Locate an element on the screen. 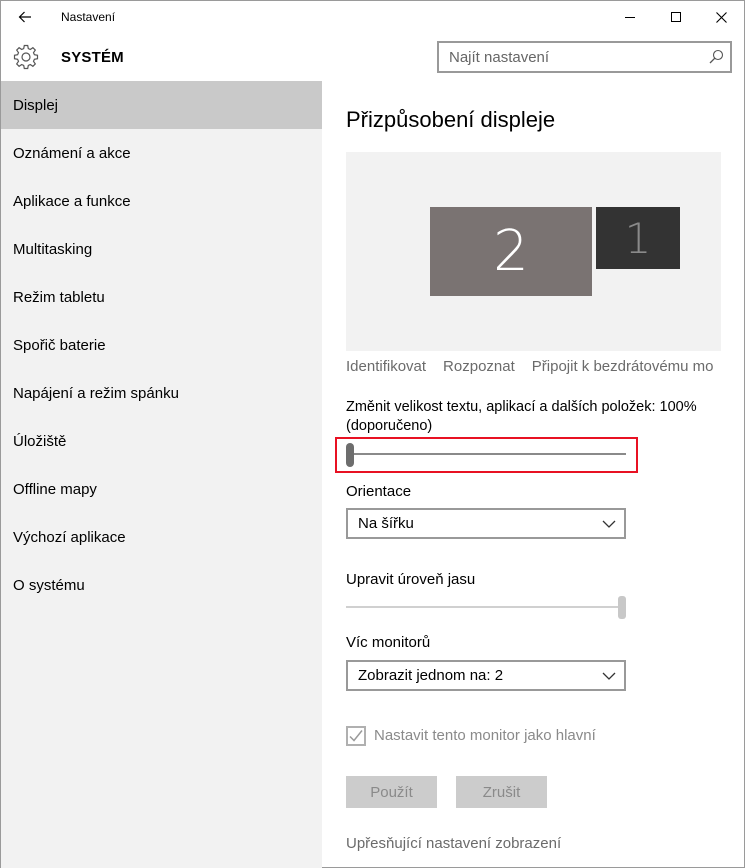 The height and width of the screenshot is (868, 745). minimize-icon is located at coordinates (630, 17).